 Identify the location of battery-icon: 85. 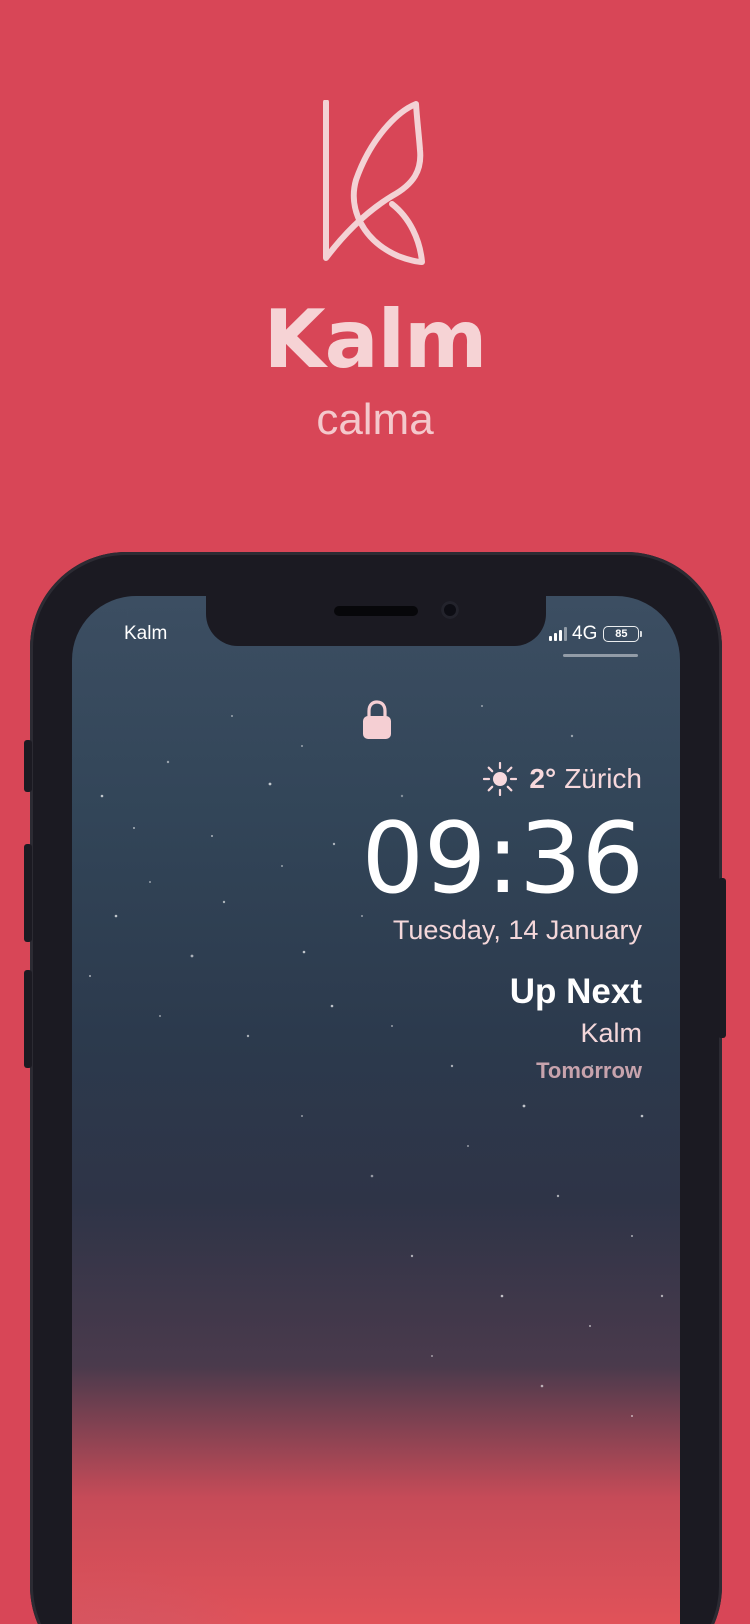
(623, 634).